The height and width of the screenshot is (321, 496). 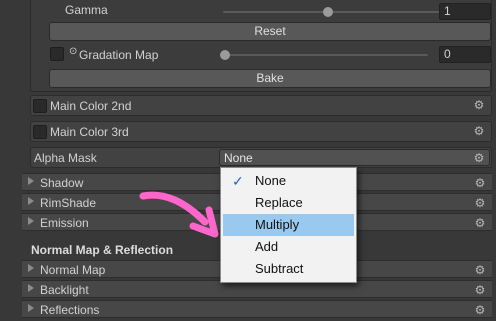 I want to click on main-color-3rd-row: Main Color 3rd ⚙, so click(x=261, y=131).